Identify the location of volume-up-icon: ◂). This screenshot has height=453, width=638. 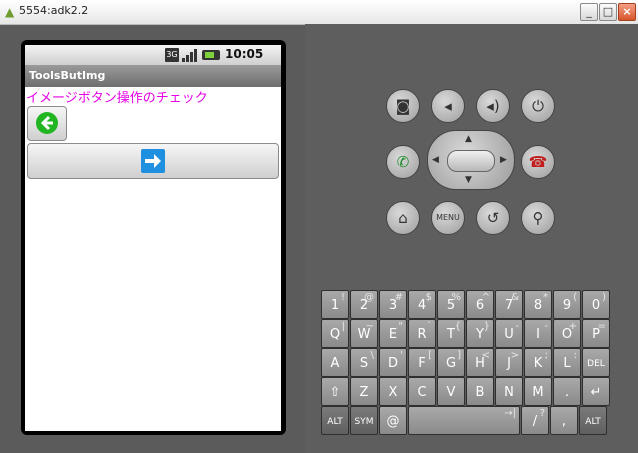
(493, 106).